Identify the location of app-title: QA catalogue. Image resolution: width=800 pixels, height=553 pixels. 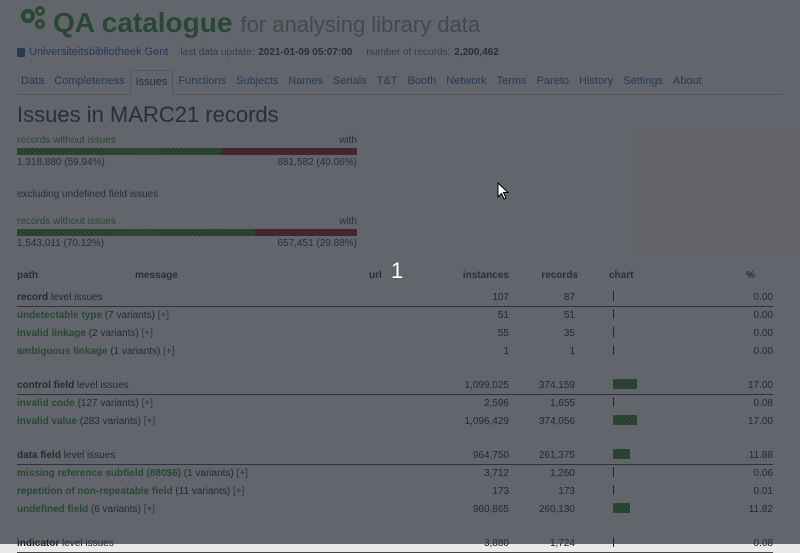
(142, 23).